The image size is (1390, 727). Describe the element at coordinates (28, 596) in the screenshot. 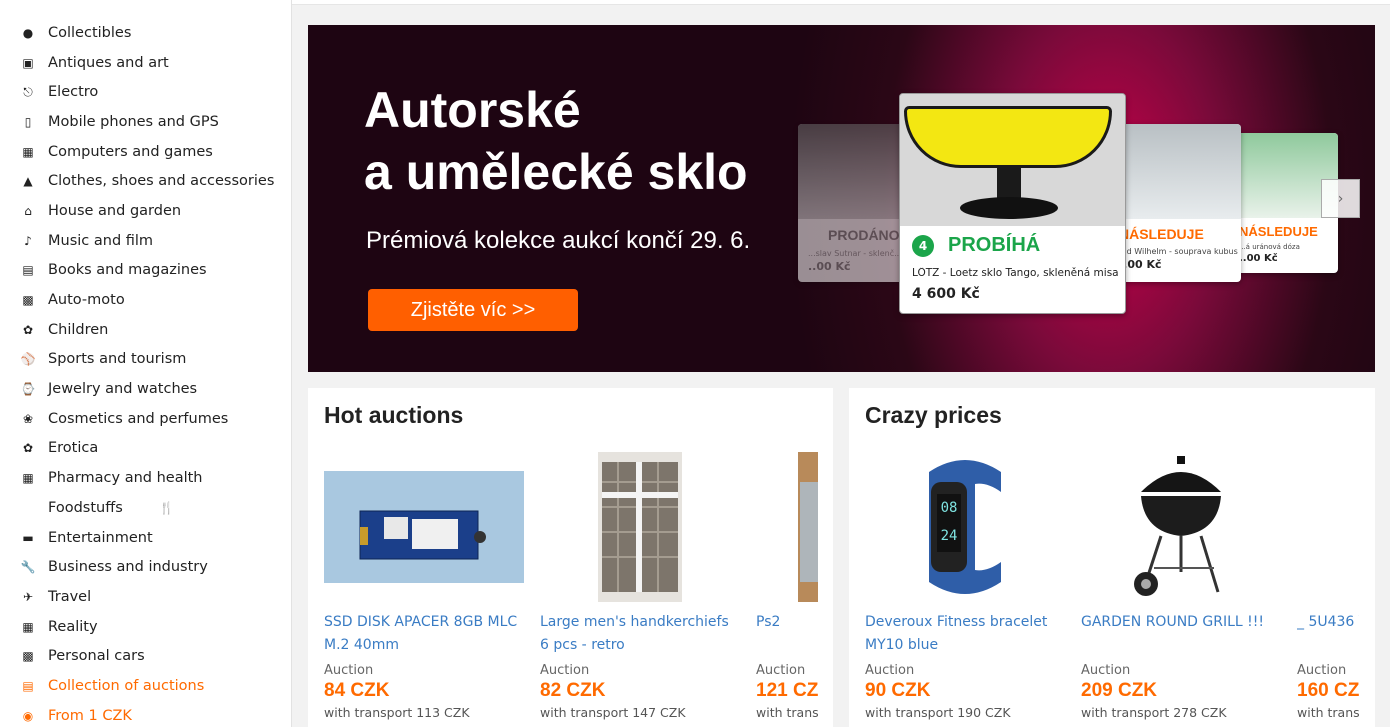

I see `airplane-icon: ✈` at that location.